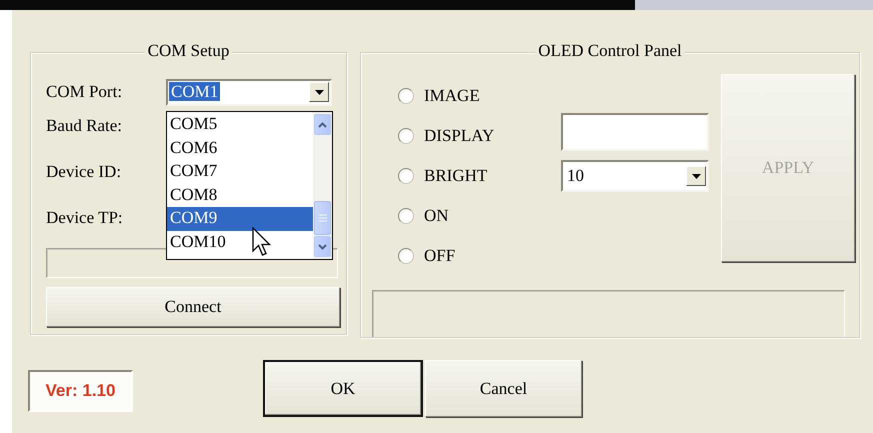 This screenshot has width=873, height=433. I want to click on radio-label: OFF, so click(440, 256).